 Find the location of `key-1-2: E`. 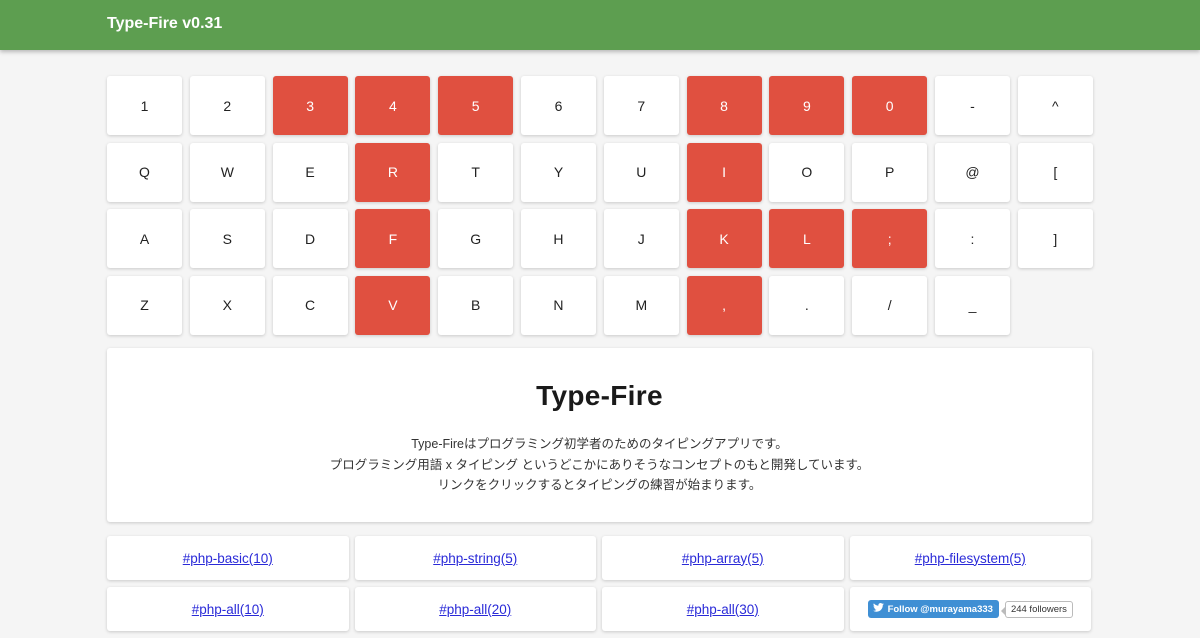

key-1-2: E is located at coordinates (310, 172).